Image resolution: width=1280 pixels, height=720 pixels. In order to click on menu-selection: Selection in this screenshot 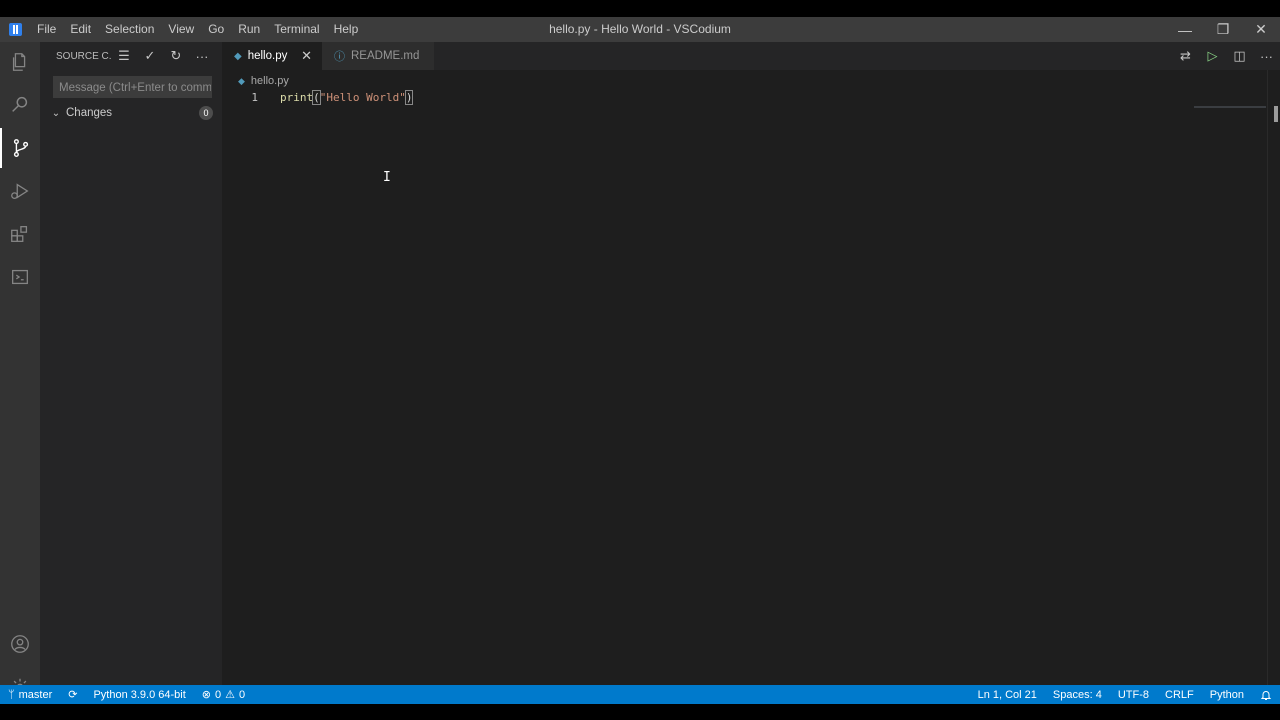, I will do `click(129, 29)`.